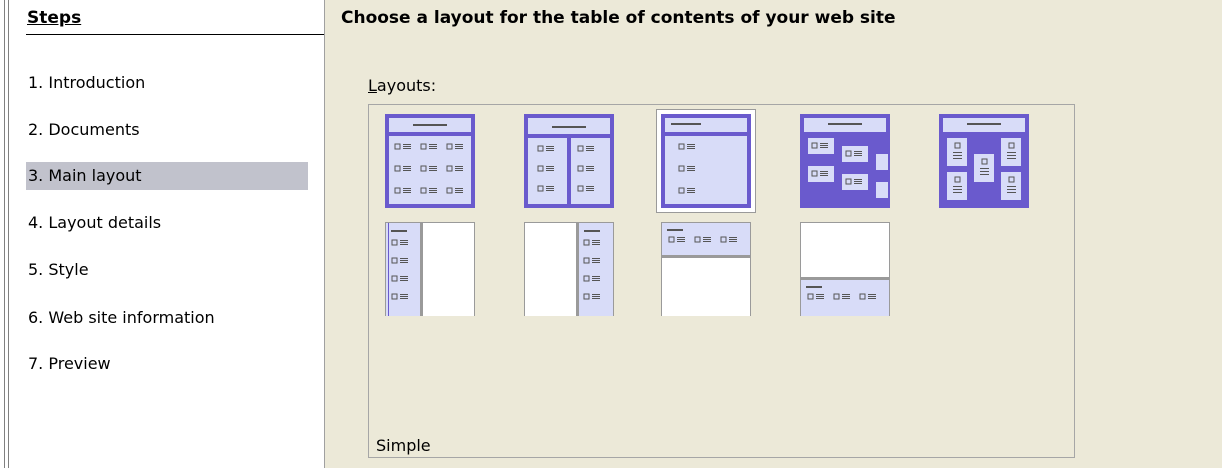 This screenshot has height=468, width=1222. Describe the element at coordinates (706, 269) in the screenshot. I see `layout-frame-top` at that location.